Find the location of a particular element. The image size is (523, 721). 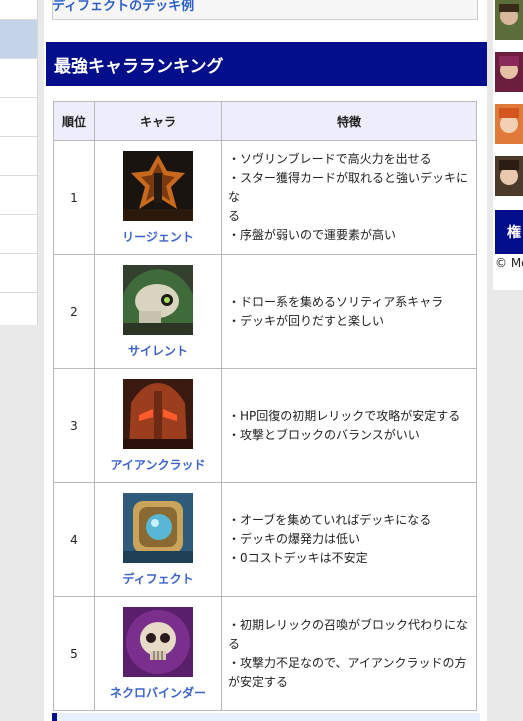

section-title: 最強キャラランキング is located at coordinates (266, 64).